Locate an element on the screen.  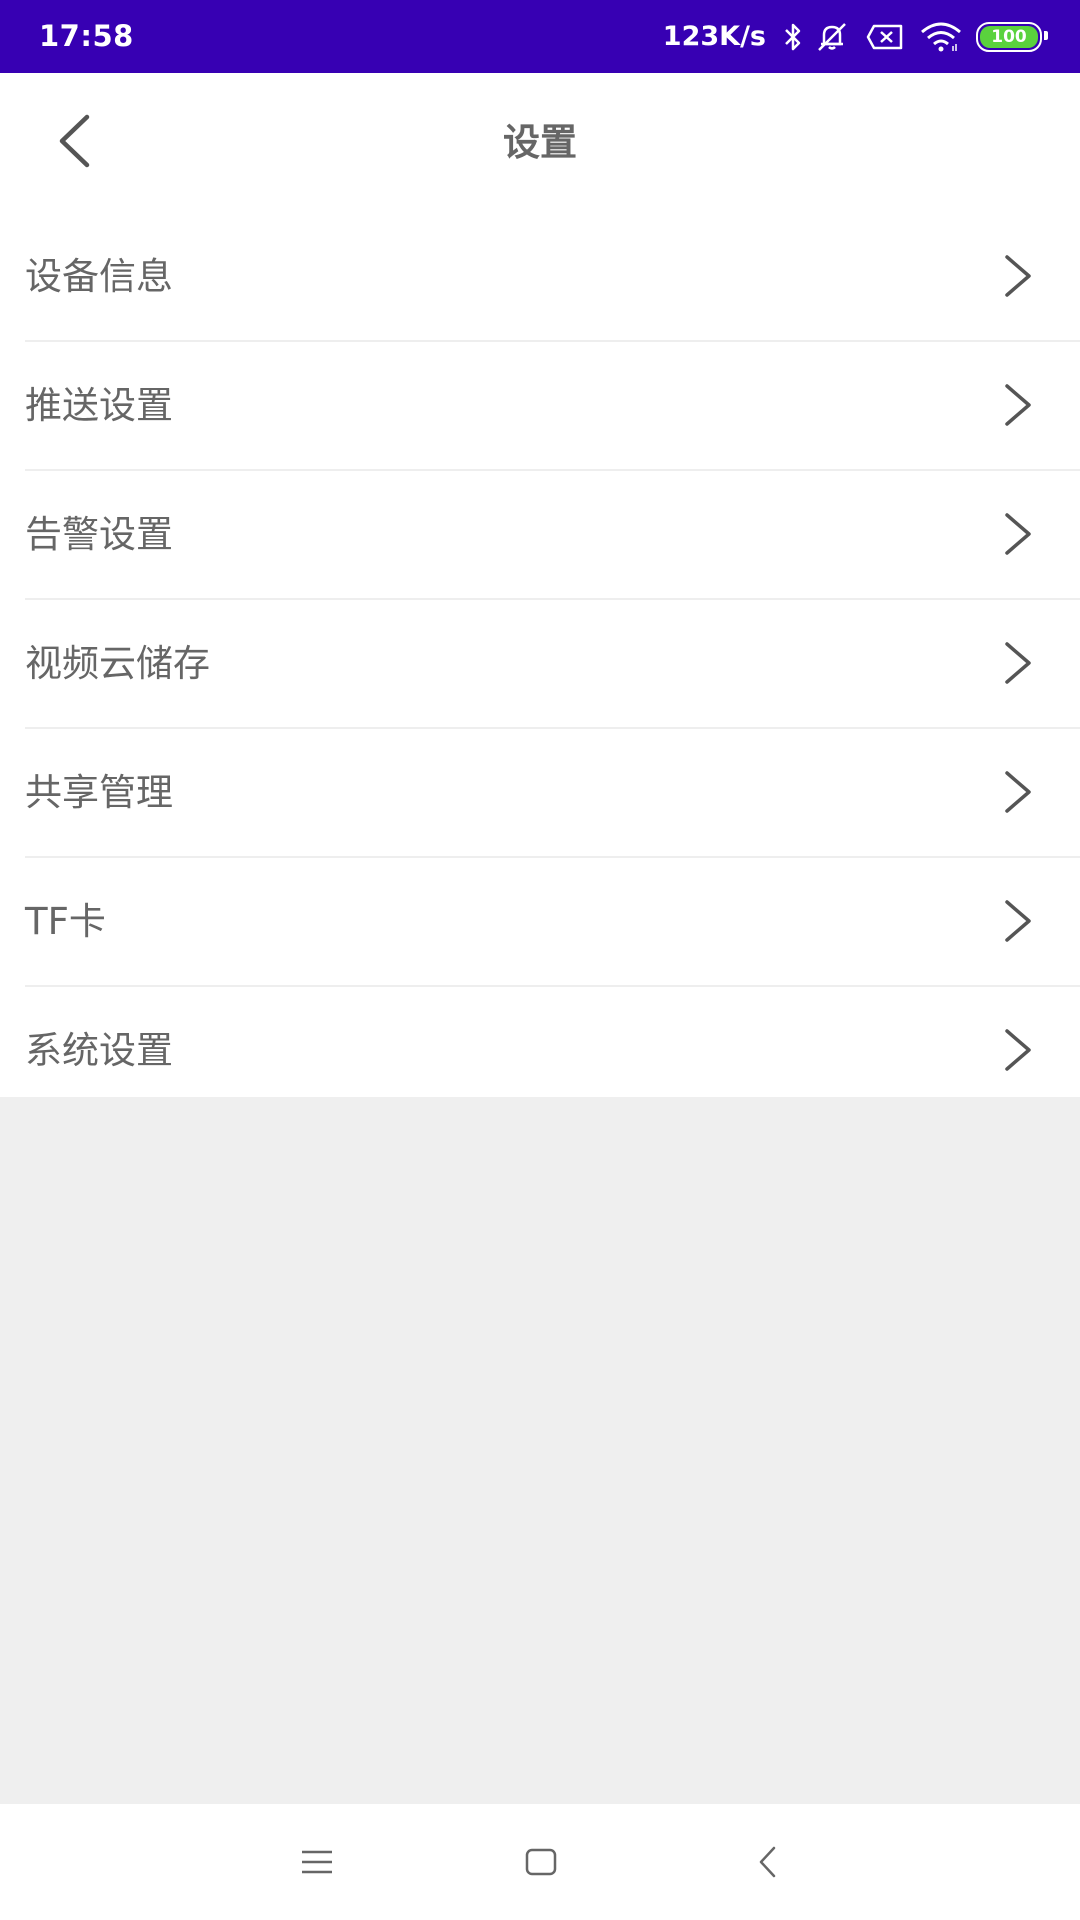
menu-item-share-management: 共享管理 is located at coordinates (552, 793).